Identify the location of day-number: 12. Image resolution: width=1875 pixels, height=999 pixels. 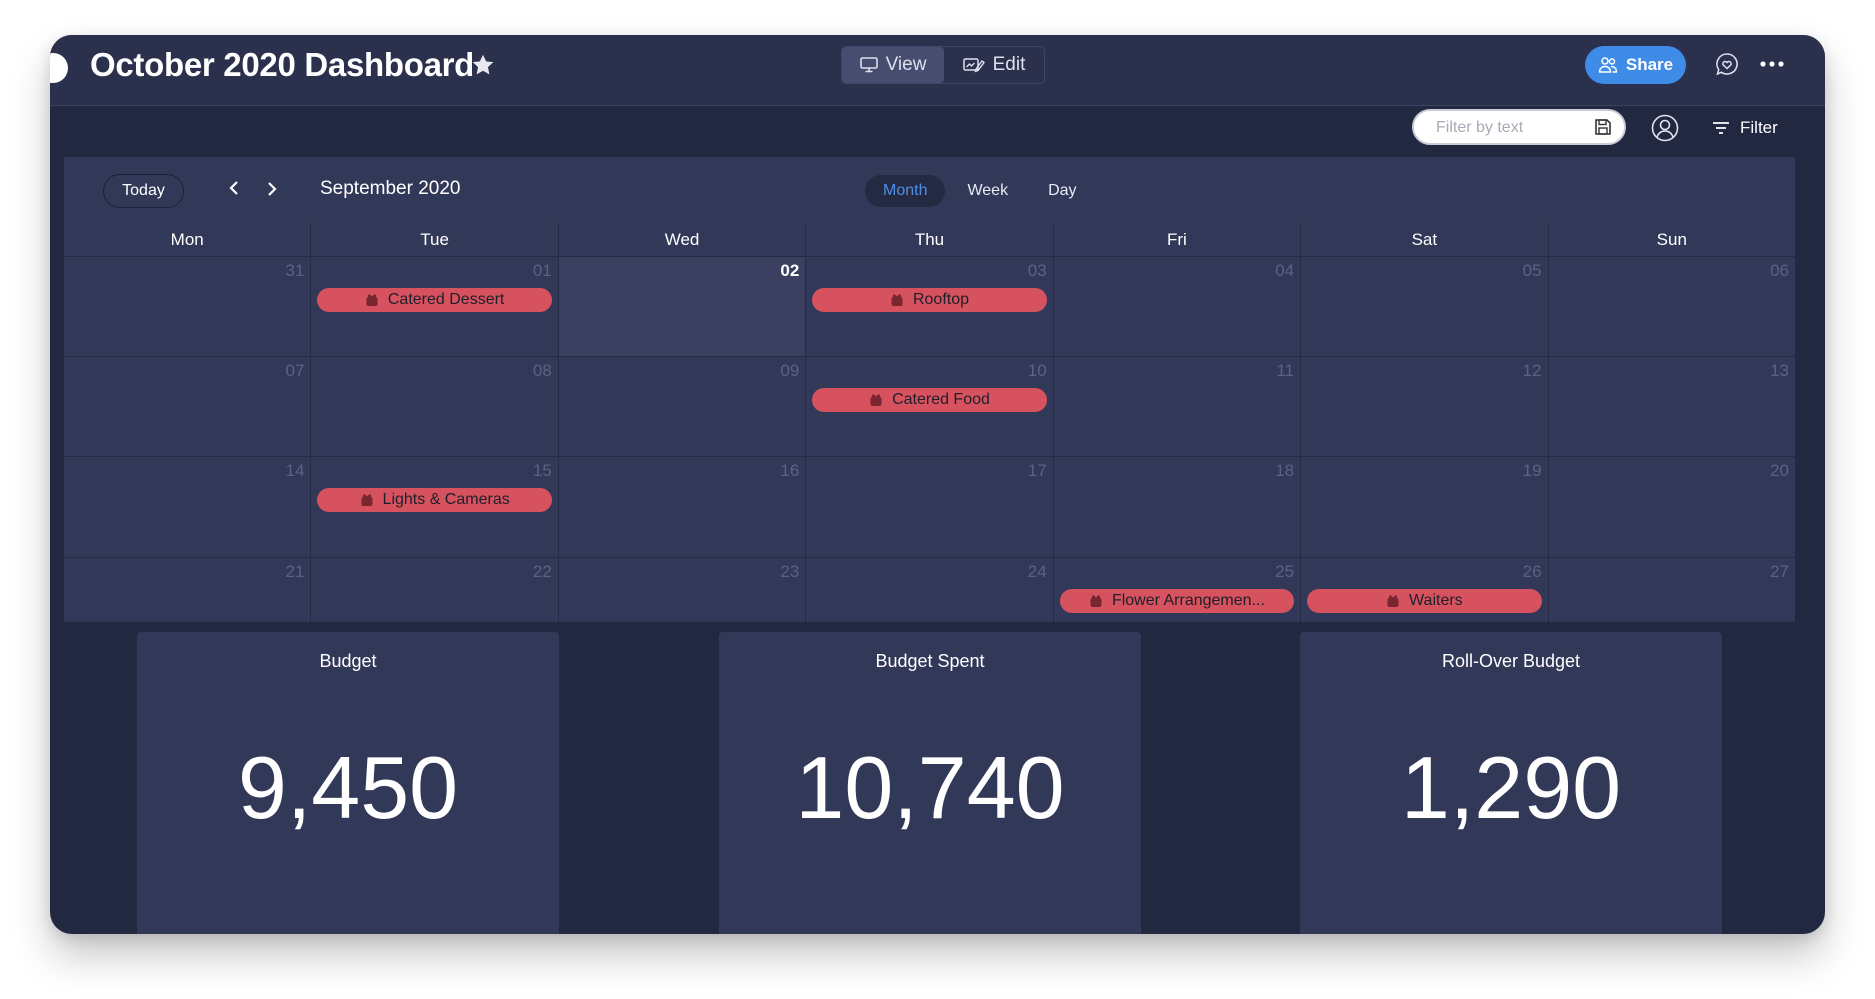
(1532, 370).